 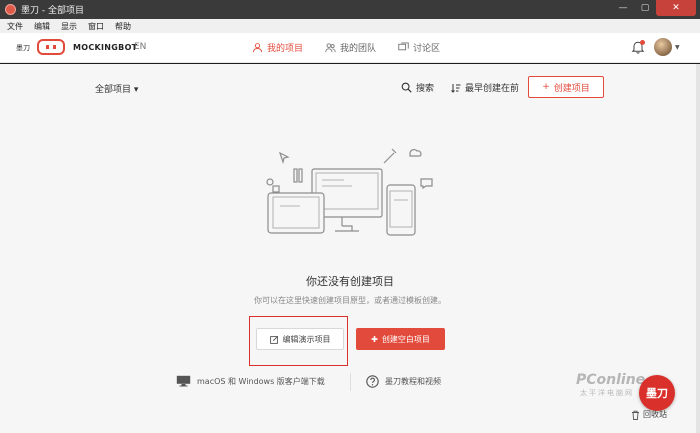 What do you see at coordinates (349, 192) in the screenshot?
I see `devices-illustration` at bounding box center [349, 192].